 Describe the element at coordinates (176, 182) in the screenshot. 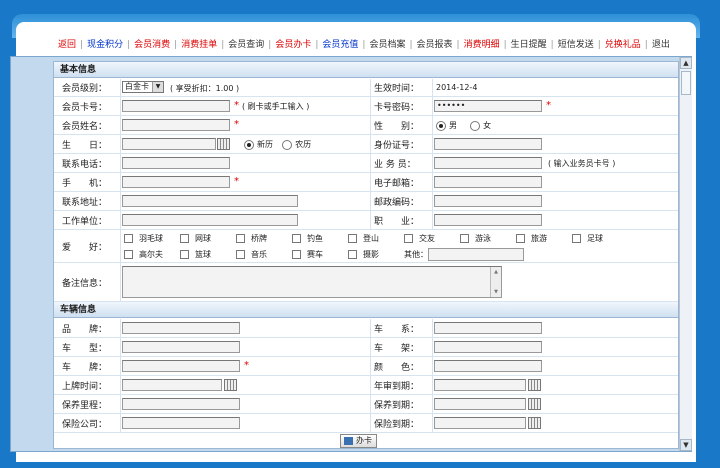

I see `mobile-input` at that location.